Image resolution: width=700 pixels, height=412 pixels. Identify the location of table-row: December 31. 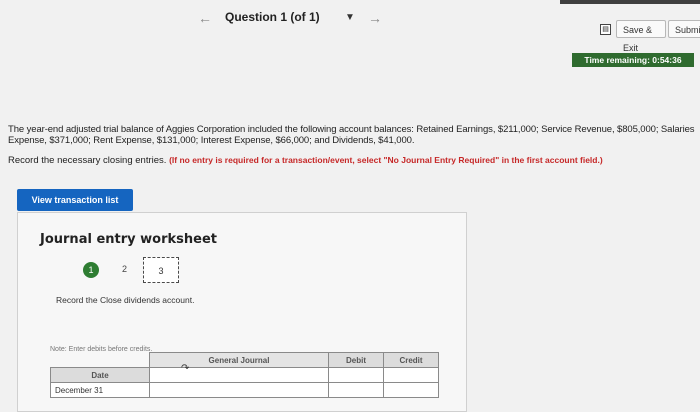
(244, 390).